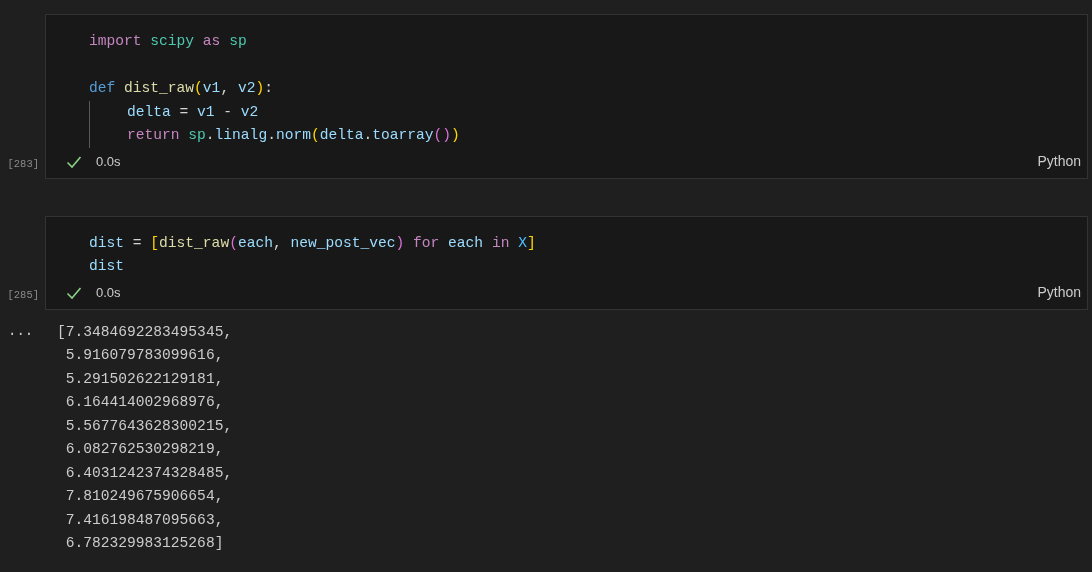  Describe the element at coordinates (144, 543) in the screenshot. I see `output-line: 6.782329983125268]` at that location.